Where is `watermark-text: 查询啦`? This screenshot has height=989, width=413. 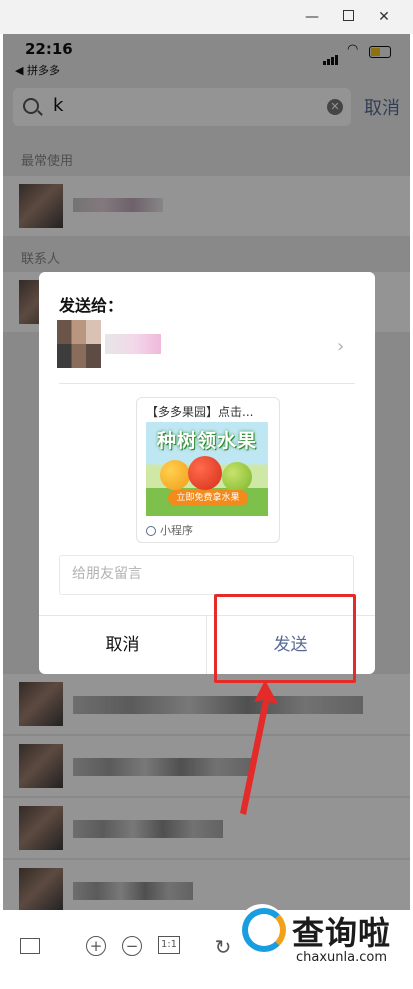
watermark-text: 查询啦 is located at coordinates (342, 933).